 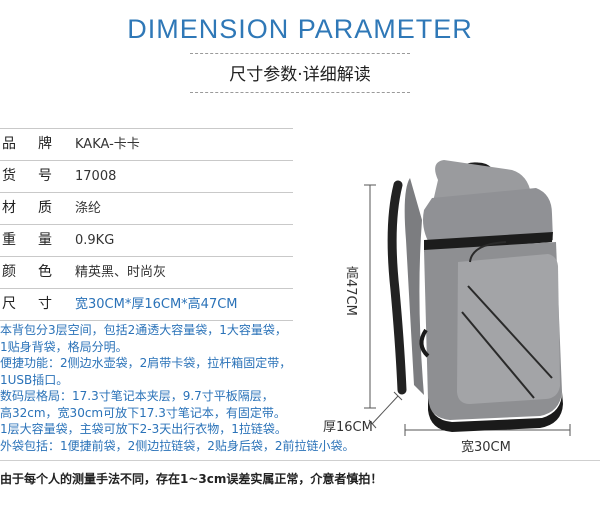 What do you see at coordinates (350, 291) in the screenshot?
I see `height-label: 高47CM` at bounding box center [350, 291].